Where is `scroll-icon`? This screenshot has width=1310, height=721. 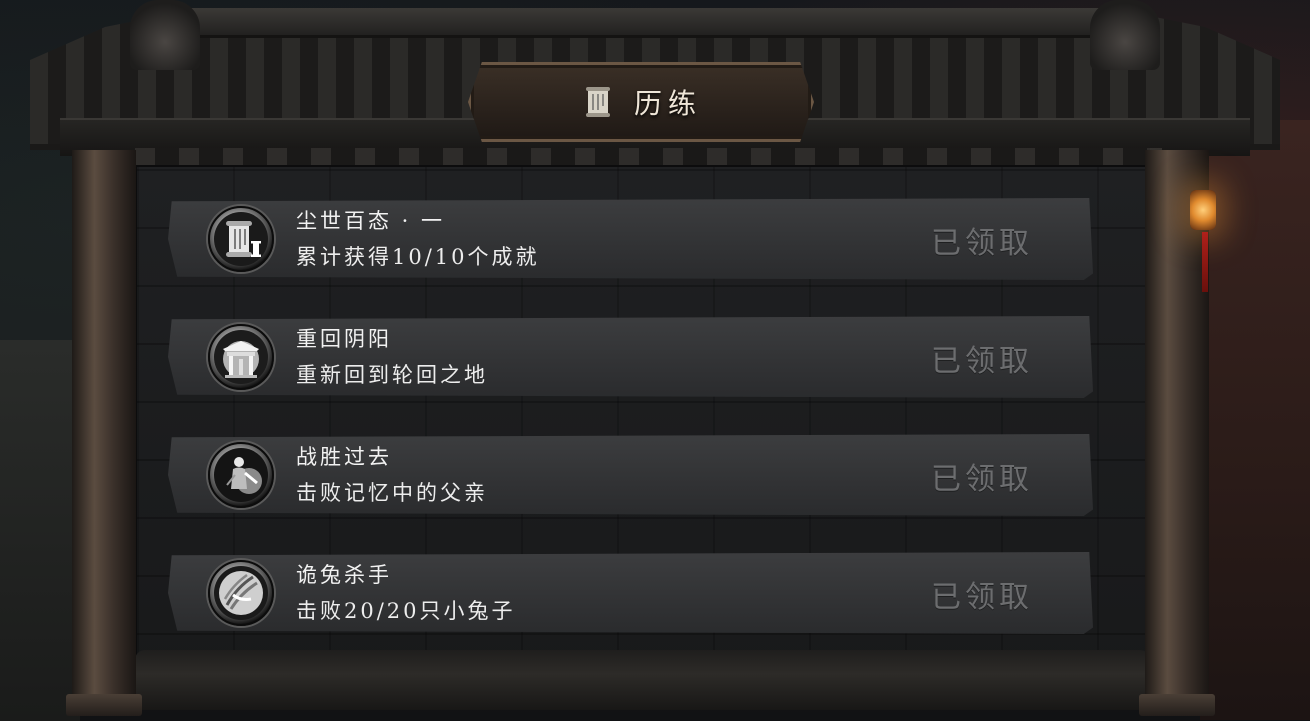 scroll-icon is located at coordinates (598, 102).